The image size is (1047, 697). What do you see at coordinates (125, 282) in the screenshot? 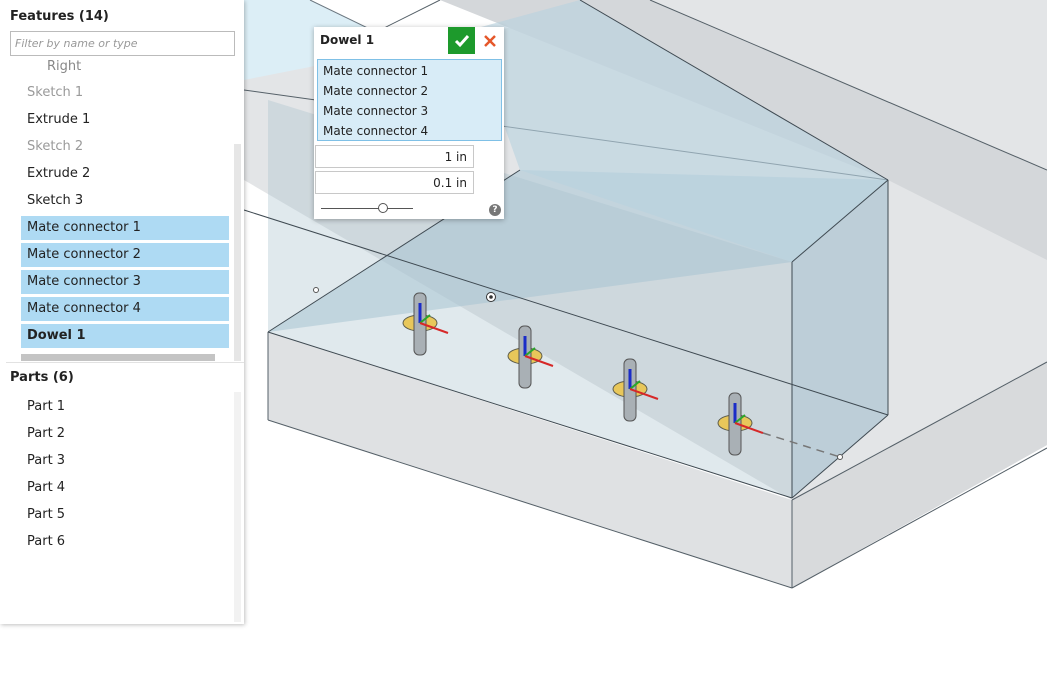
I see `feature-item-mate-connector-3: Mate connector 3` at bounding box center [125, 282].